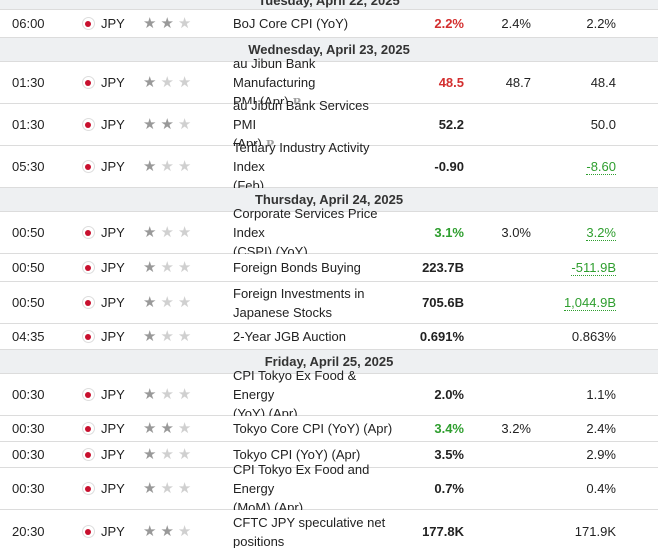 This screenshot has width=658, height=548. Describe the element at coordinates (516, 232) in the screenshot. I see `event-forecast: 3.0%` at that location.